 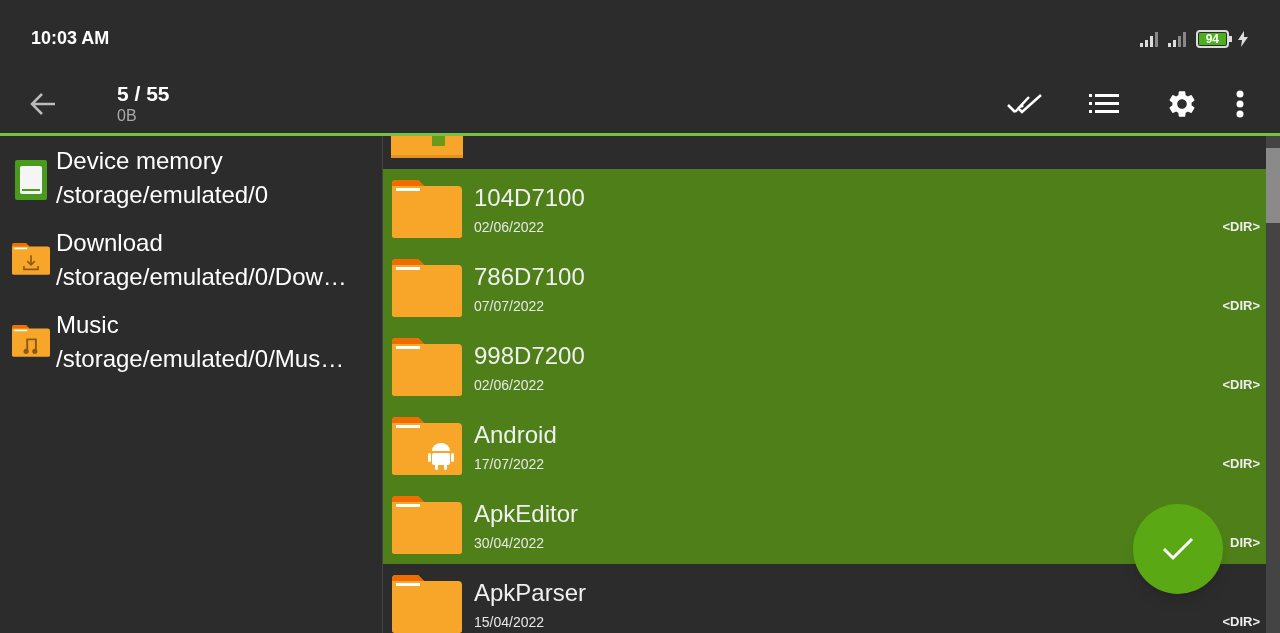 What do you see at coordinates (88, 325) in the screenshot?
I see `location-name: Music` at bounding box center [88, 325].